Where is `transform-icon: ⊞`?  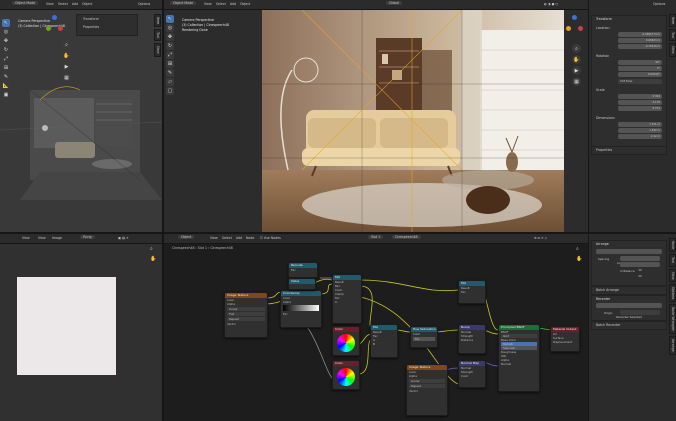
transform-icon: ⊞ is located at coordinates (170, 64).